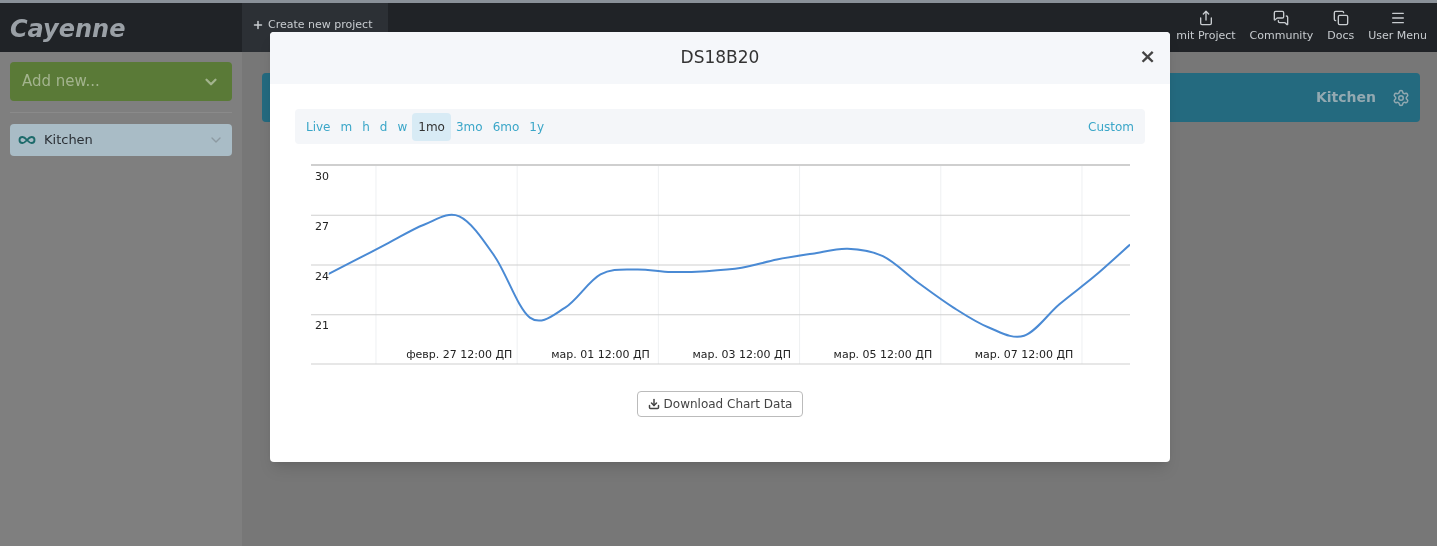 The image size is (1437, 546). I want to click on x-axis-label: мар. 05 12:00 ДП, so click(882, 354).